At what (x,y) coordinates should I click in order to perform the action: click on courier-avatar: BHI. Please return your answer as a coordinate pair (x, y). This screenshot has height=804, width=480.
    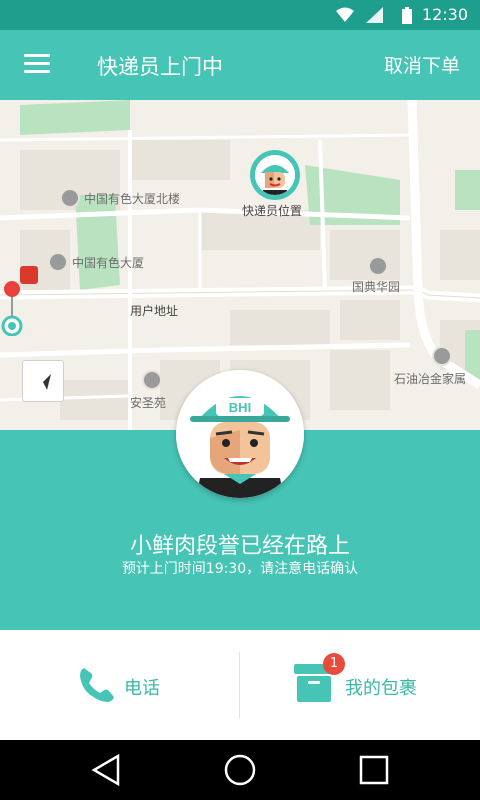
    Looking at the image, I should click on (240, 434).